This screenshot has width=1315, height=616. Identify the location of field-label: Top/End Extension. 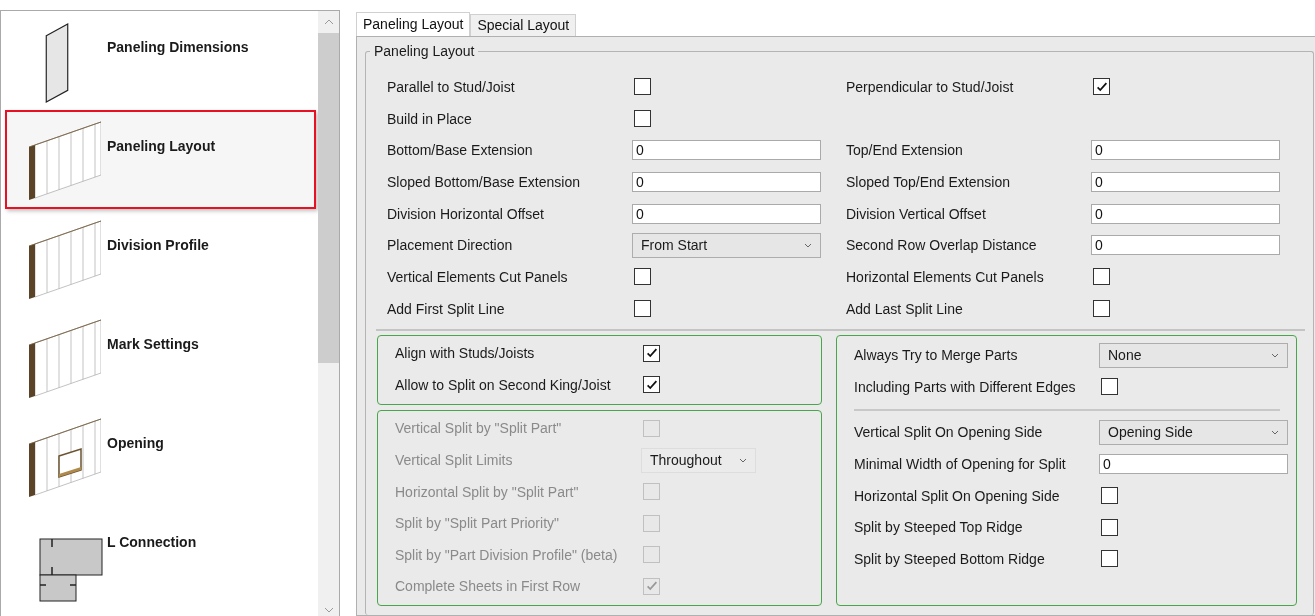
(905, 150).